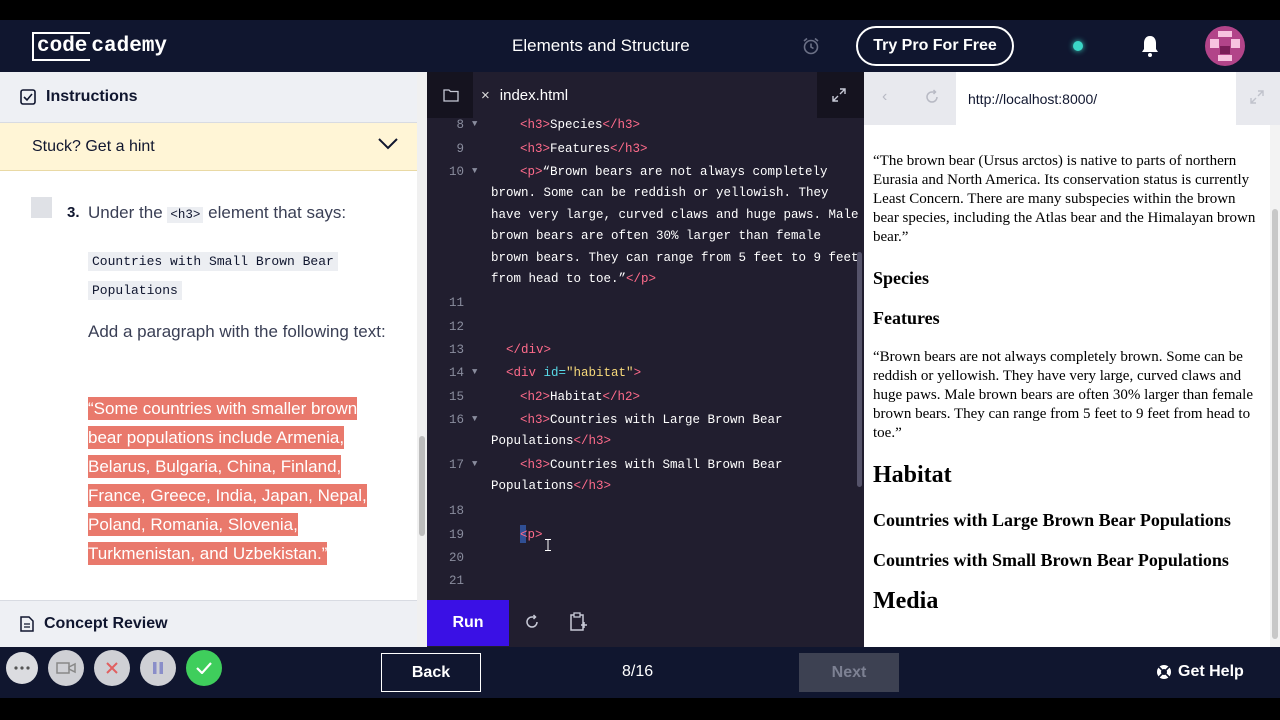 The height and width of the screenshot is (720, 1280). Describe the element at coordinates (213, 147) in the screenshot. I see `hint-dropdown: Stuck? Get a hint` at that location.